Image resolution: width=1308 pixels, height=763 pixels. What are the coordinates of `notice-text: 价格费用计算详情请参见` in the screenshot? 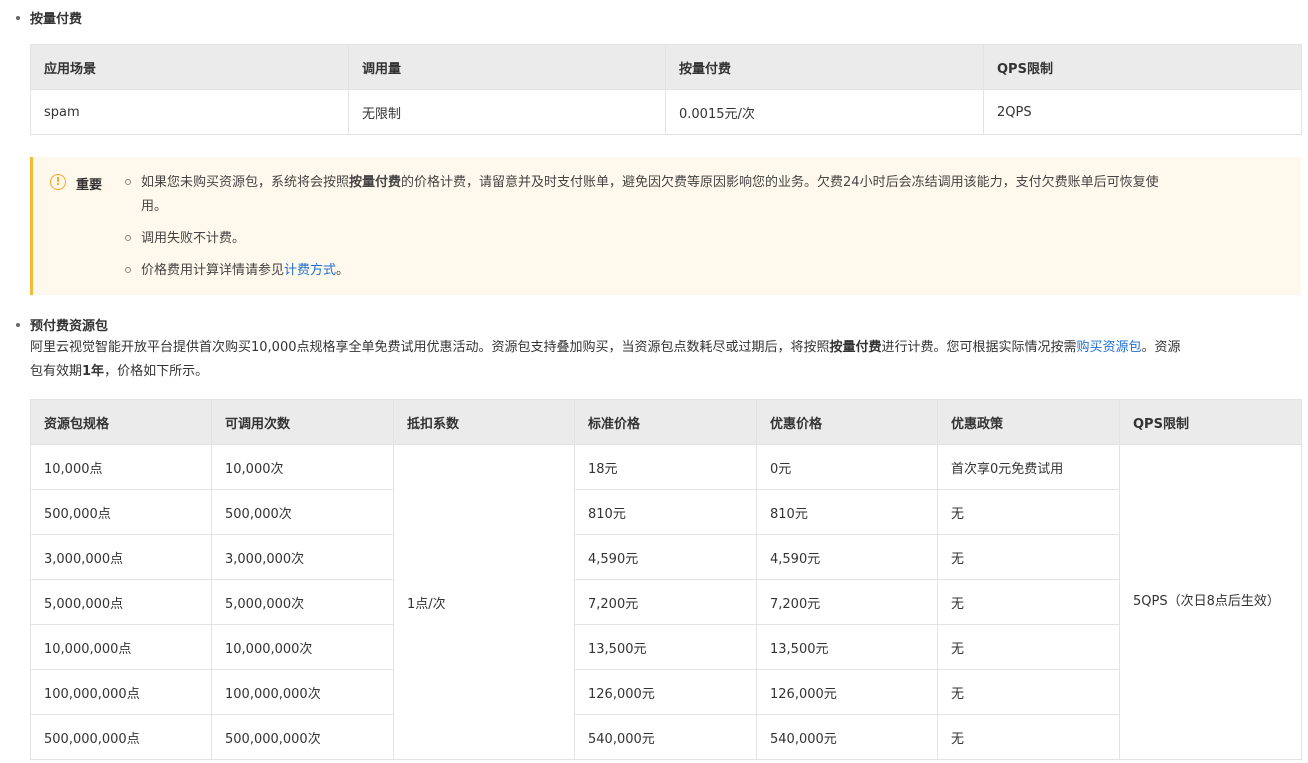 It's located at (213, 270).